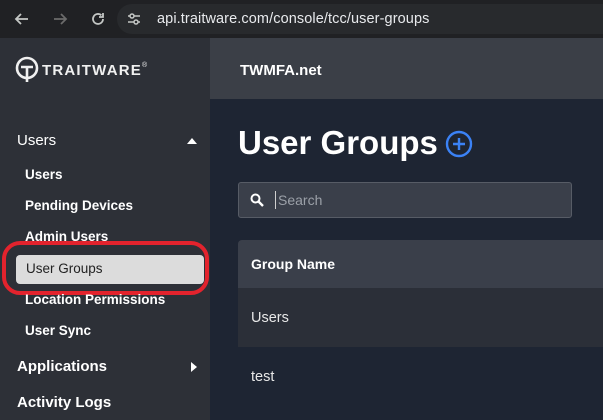  Describe the element at coordinates (60, 19) in the screenshot. I see `forward-arrow-icon` at that location.